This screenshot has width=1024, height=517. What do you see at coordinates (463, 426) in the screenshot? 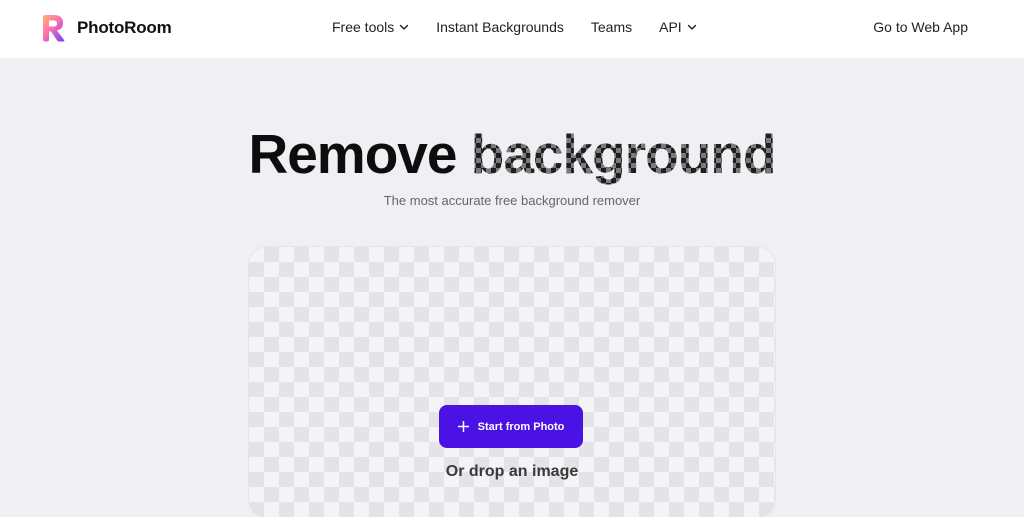
I see `plus-icon` at bounding box center [463, 426].